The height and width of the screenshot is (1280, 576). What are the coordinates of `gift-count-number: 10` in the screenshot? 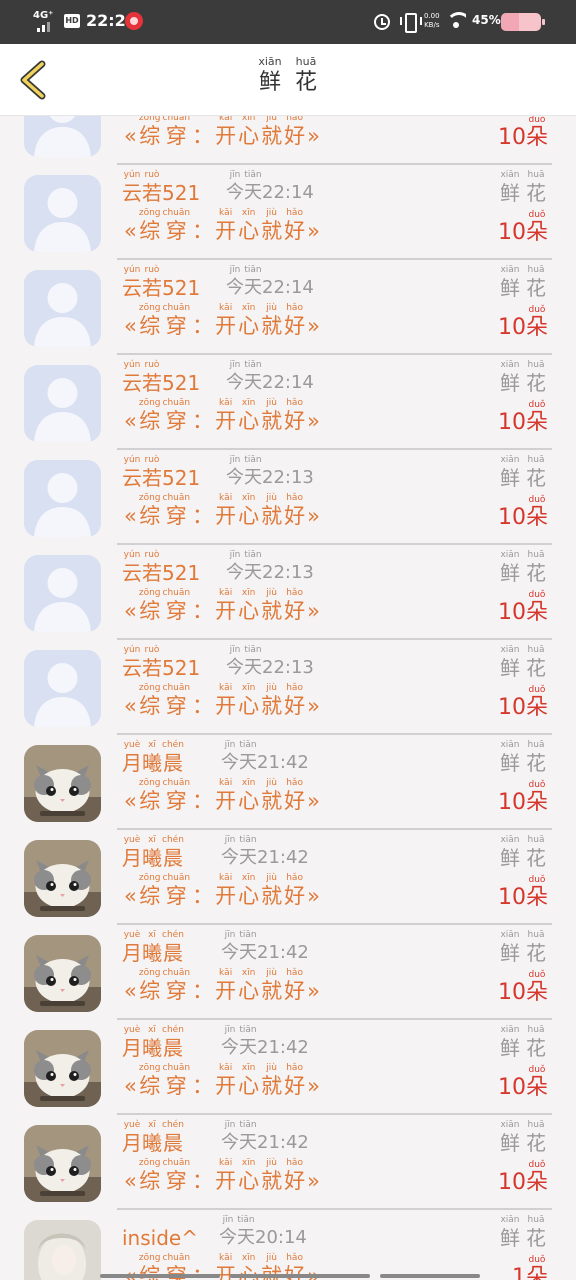 It's located at (511, 802).